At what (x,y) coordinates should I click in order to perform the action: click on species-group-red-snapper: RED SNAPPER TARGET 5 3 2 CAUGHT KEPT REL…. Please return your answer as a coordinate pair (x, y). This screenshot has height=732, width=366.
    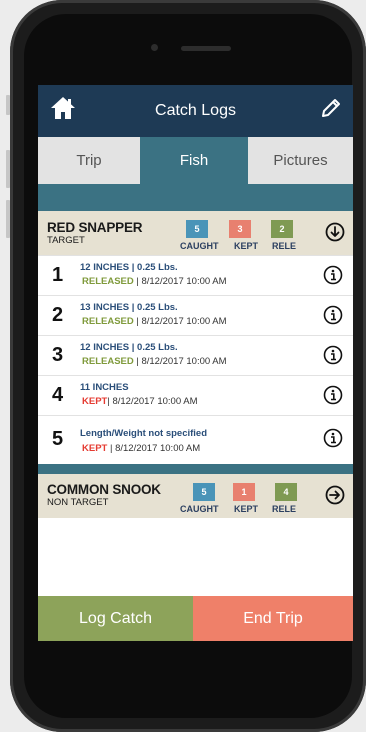
    Looking at the image, I should click on (195, 233).